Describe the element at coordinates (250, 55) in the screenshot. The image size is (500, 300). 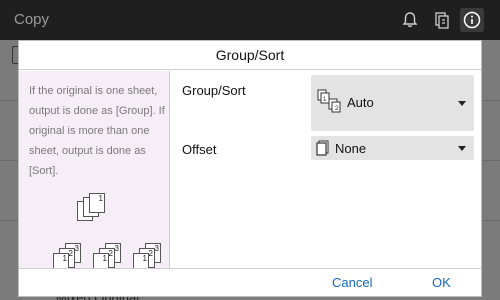
I see `dialog-title: Group/Sort` at that location.